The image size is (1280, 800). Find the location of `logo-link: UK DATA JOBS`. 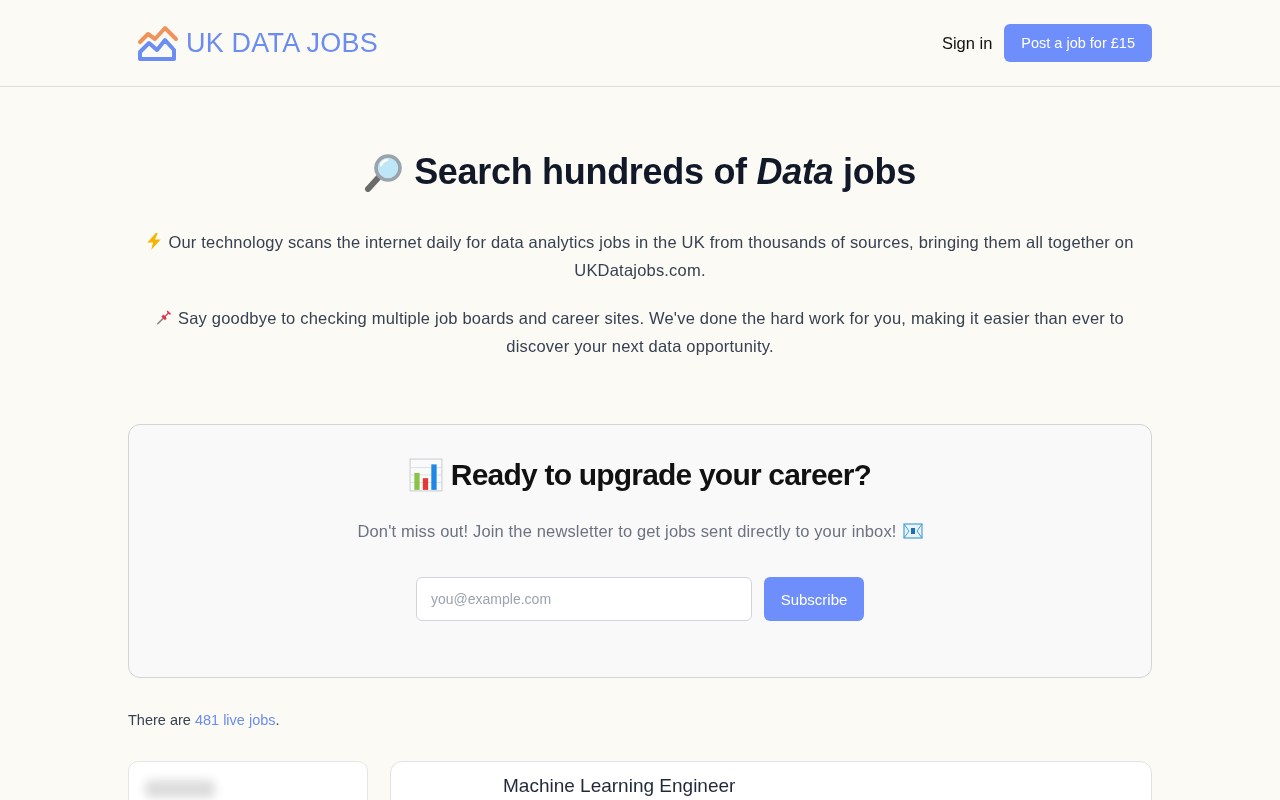

logo-link: UK DATA JOBS is located at coordinates (257, 43).